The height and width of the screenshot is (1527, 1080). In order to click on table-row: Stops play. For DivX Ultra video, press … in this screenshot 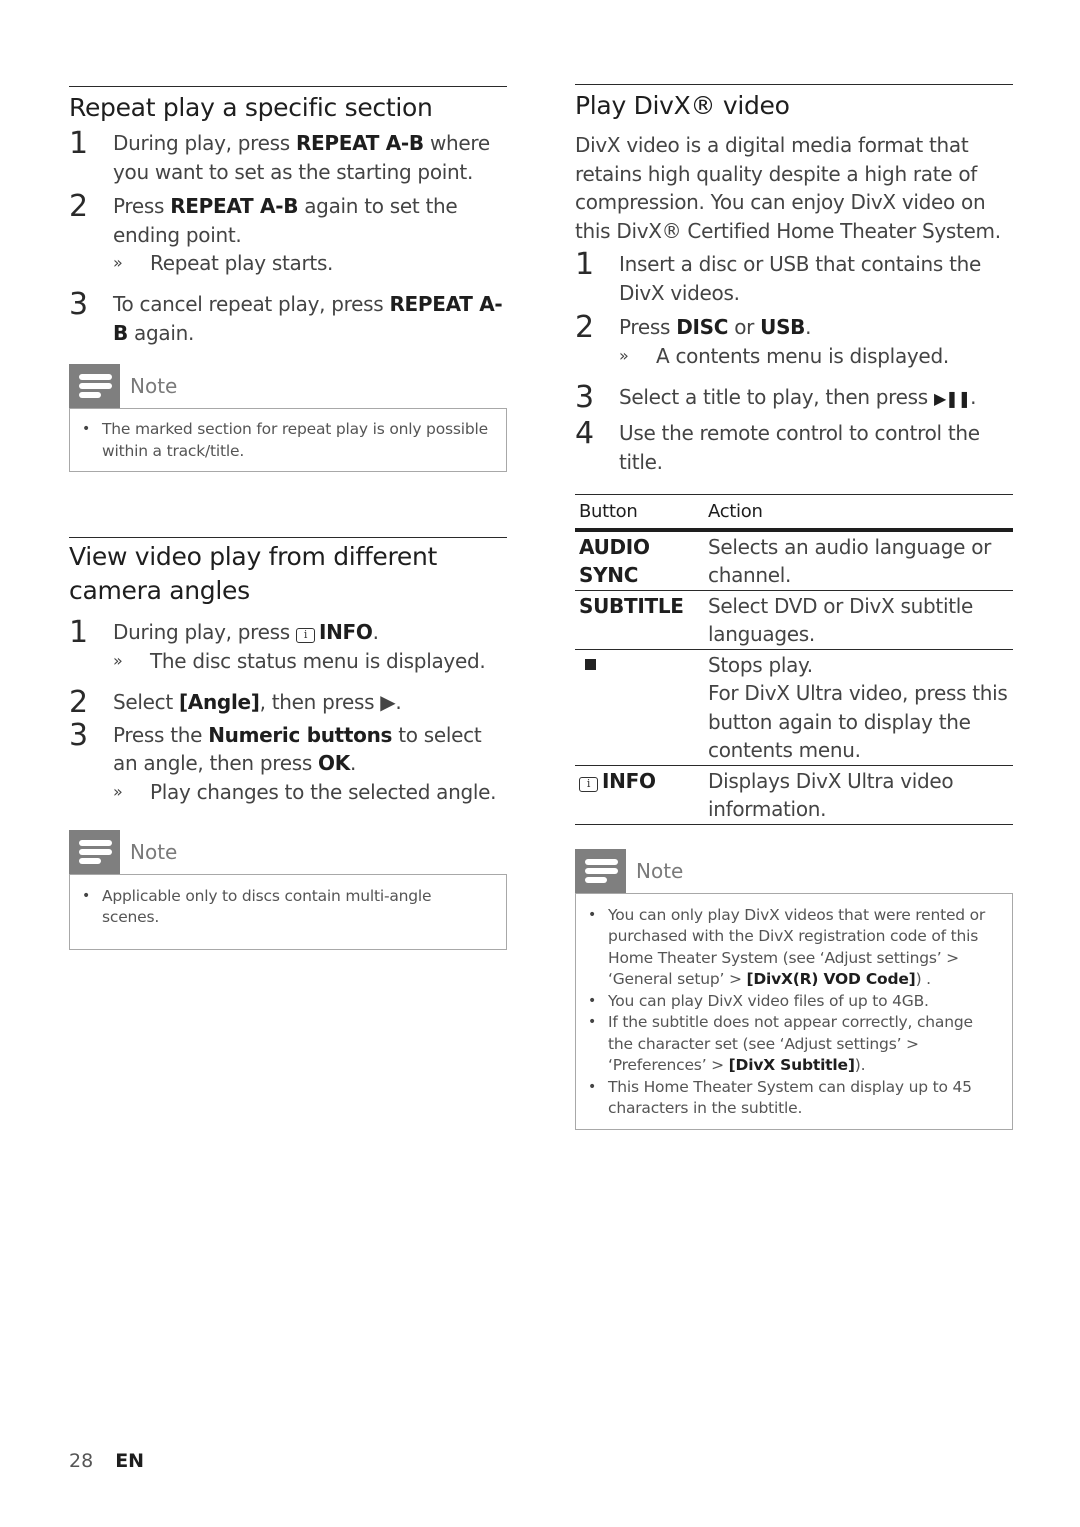, I will do `click(794, 707)`.